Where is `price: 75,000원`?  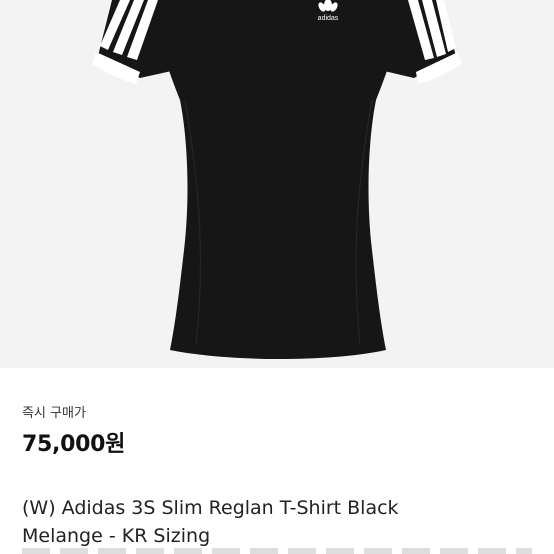 price: 75,000원 is located at coordinates (74, 444).